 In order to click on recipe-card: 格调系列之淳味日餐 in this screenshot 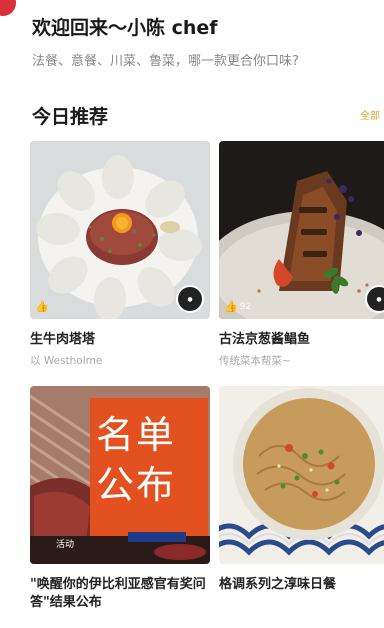, I will do `click(301, 490)`.